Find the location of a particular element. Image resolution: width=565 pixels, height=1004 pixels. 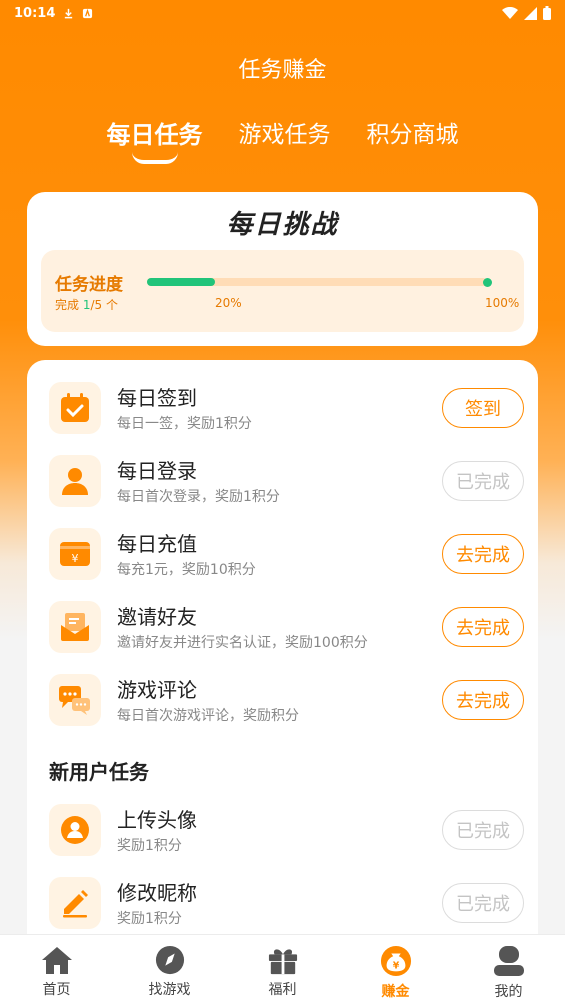

progress-box: 任务进度 完成 1/5 个 20% 100% is located at coordinates (282, 291).